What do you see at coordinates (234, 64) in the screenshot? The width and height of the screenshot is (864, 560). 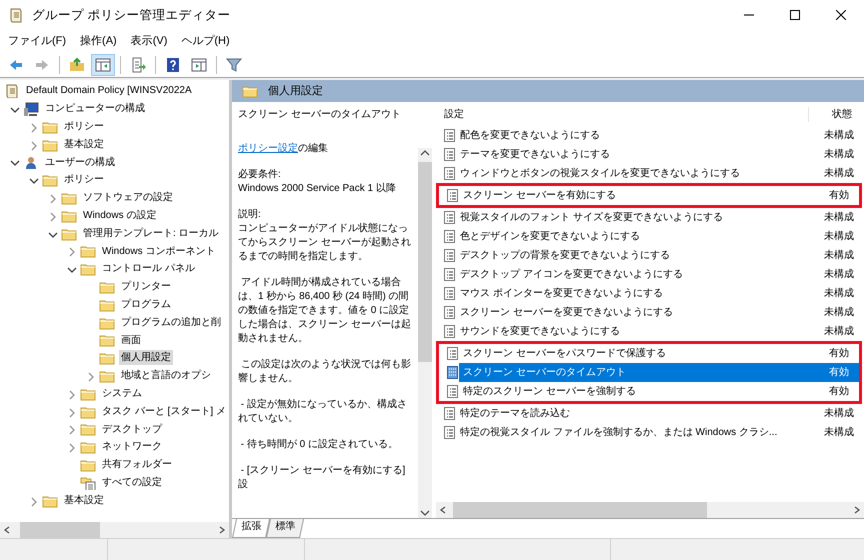 I see `filter-icon` at bounding box center [234, 64].